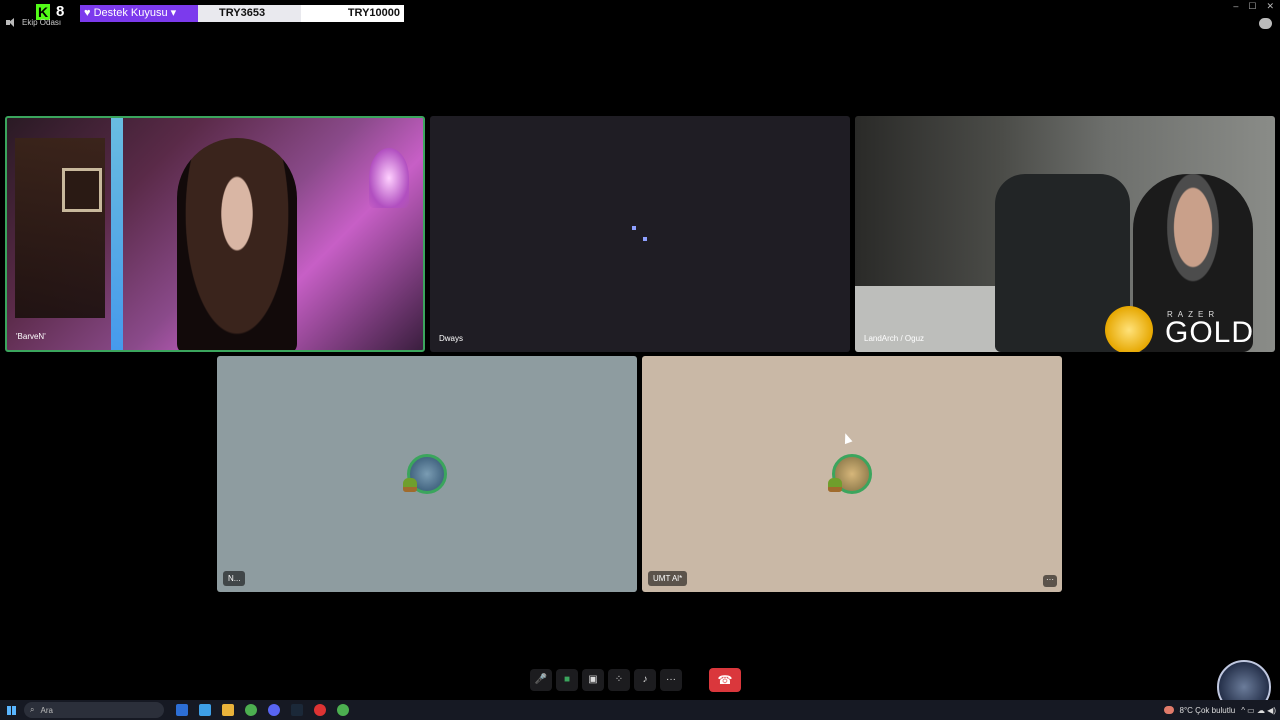  Describe the element at coordinates (894, 338) in the screenshot. I see `participant-name: LandArch / Oguz` at that location.